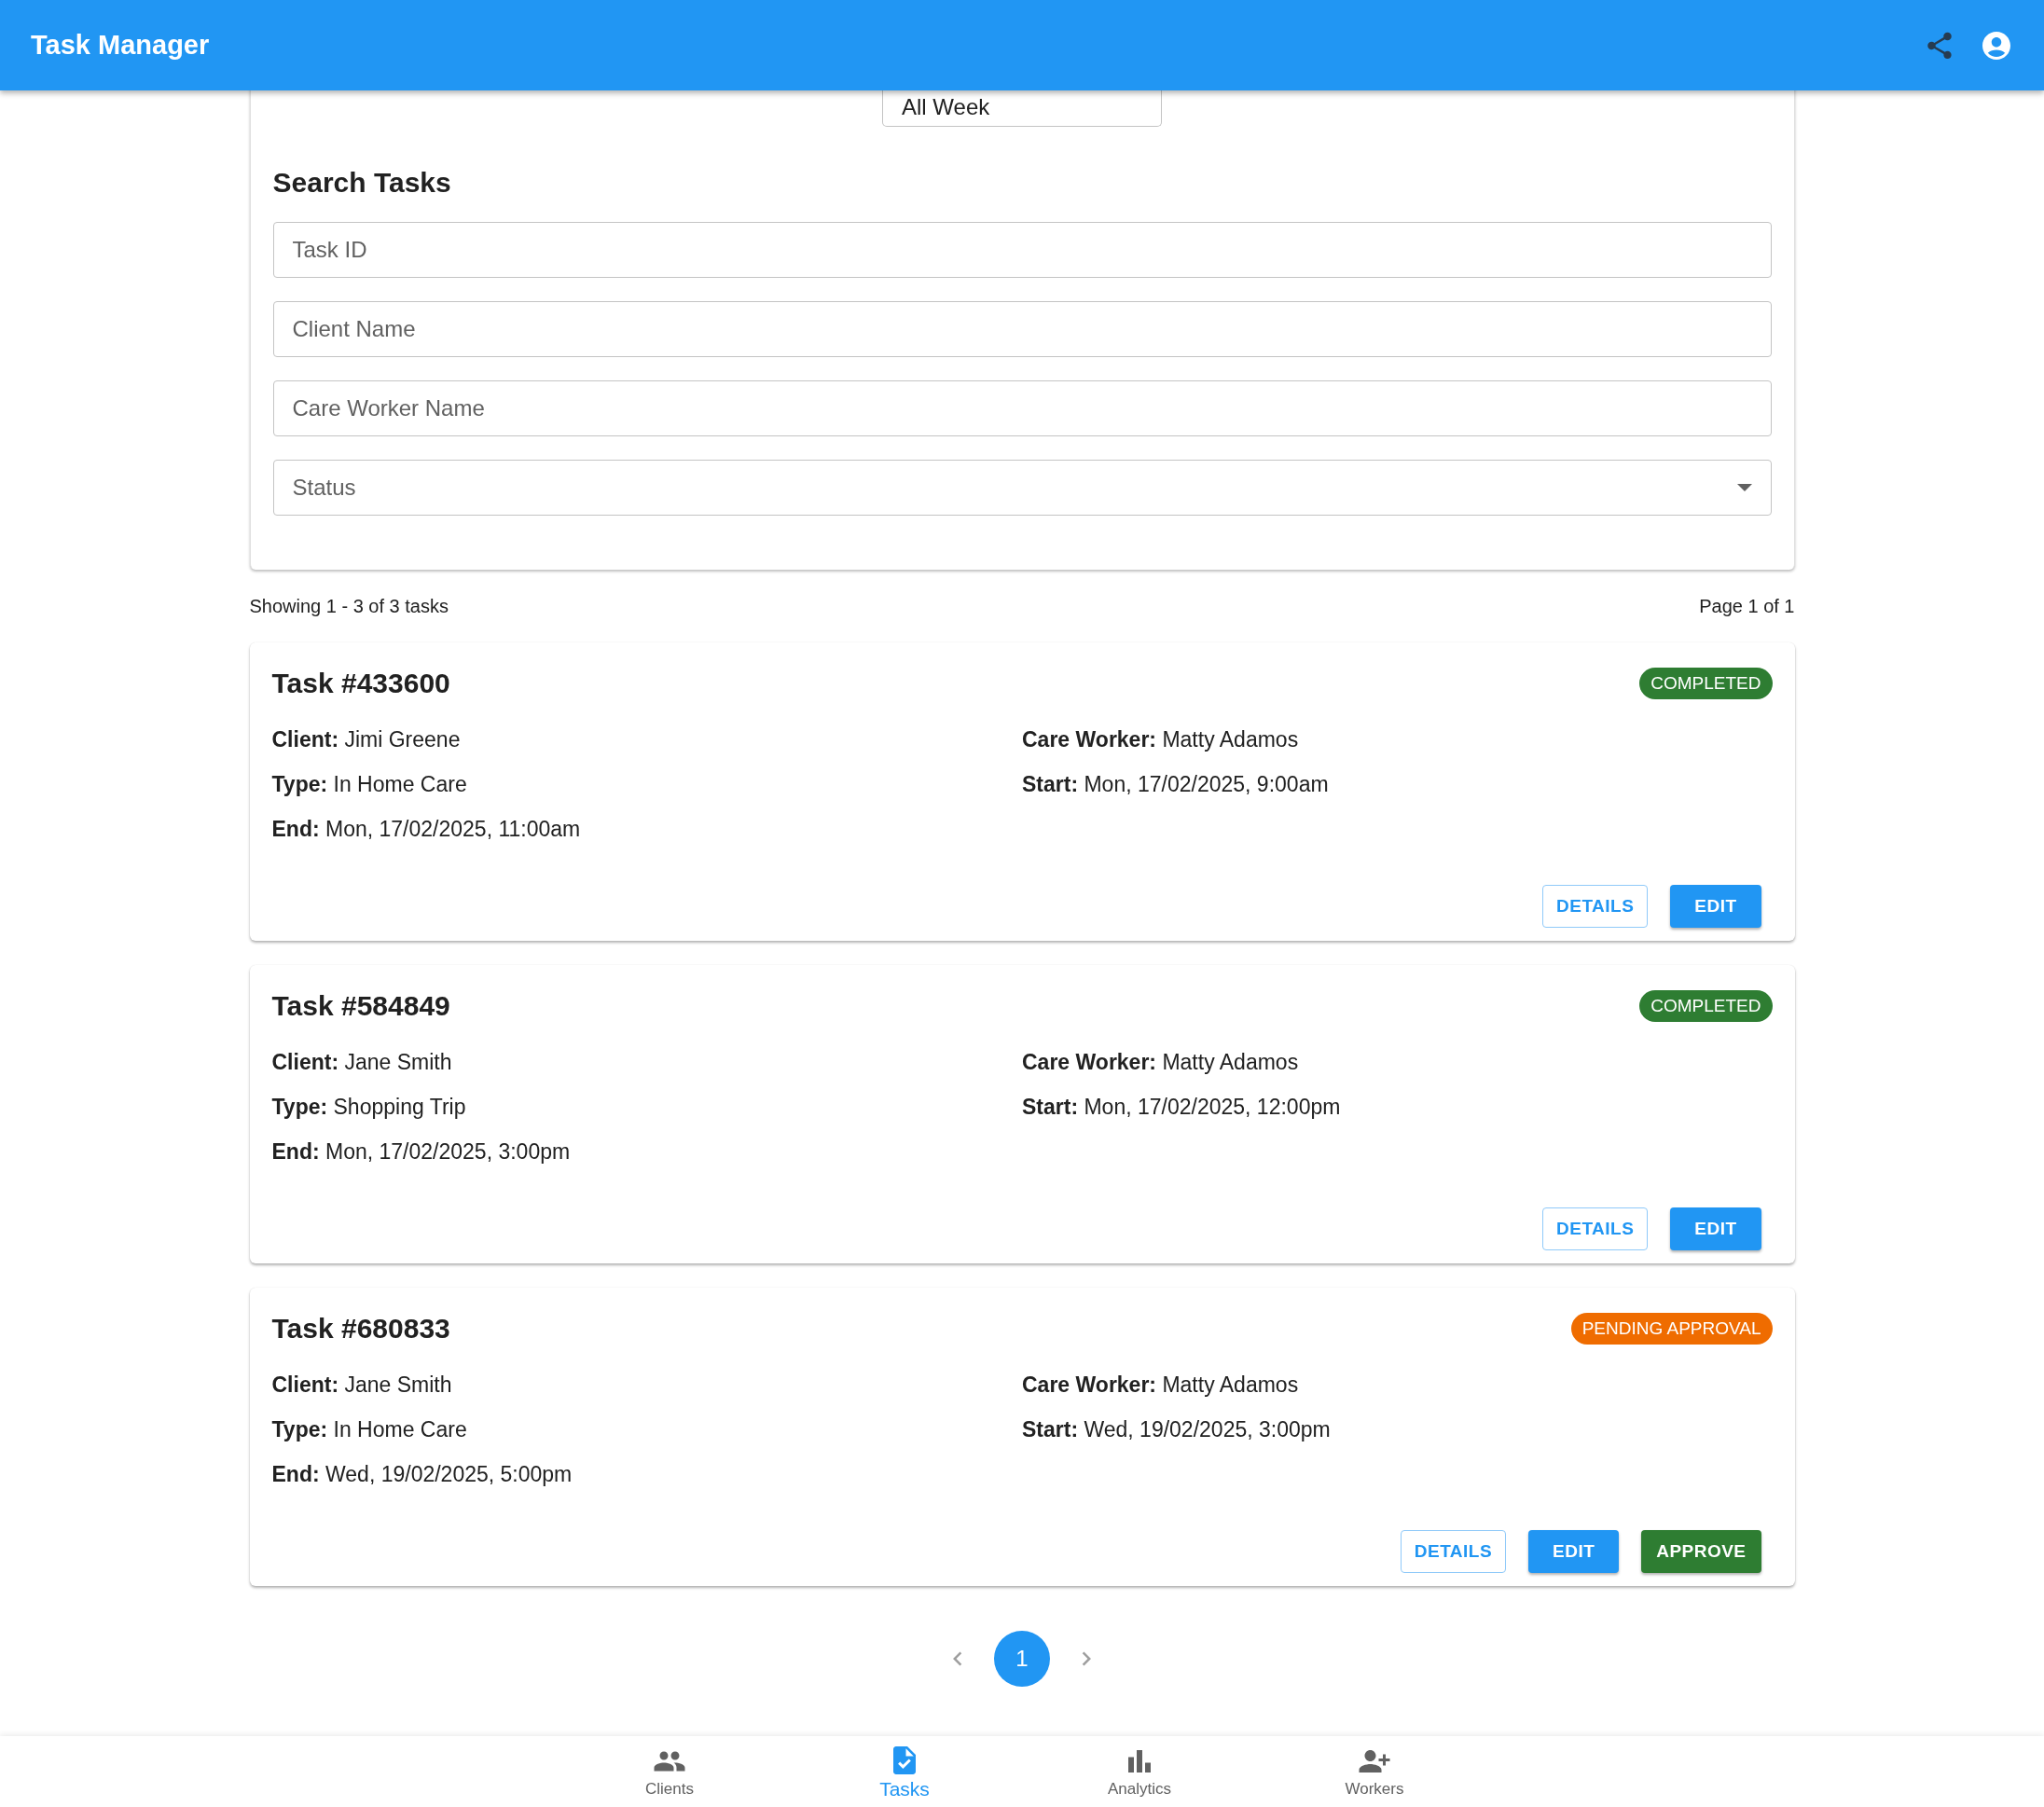  I want to click on section-title: Search Tasks, so click(362, 183).